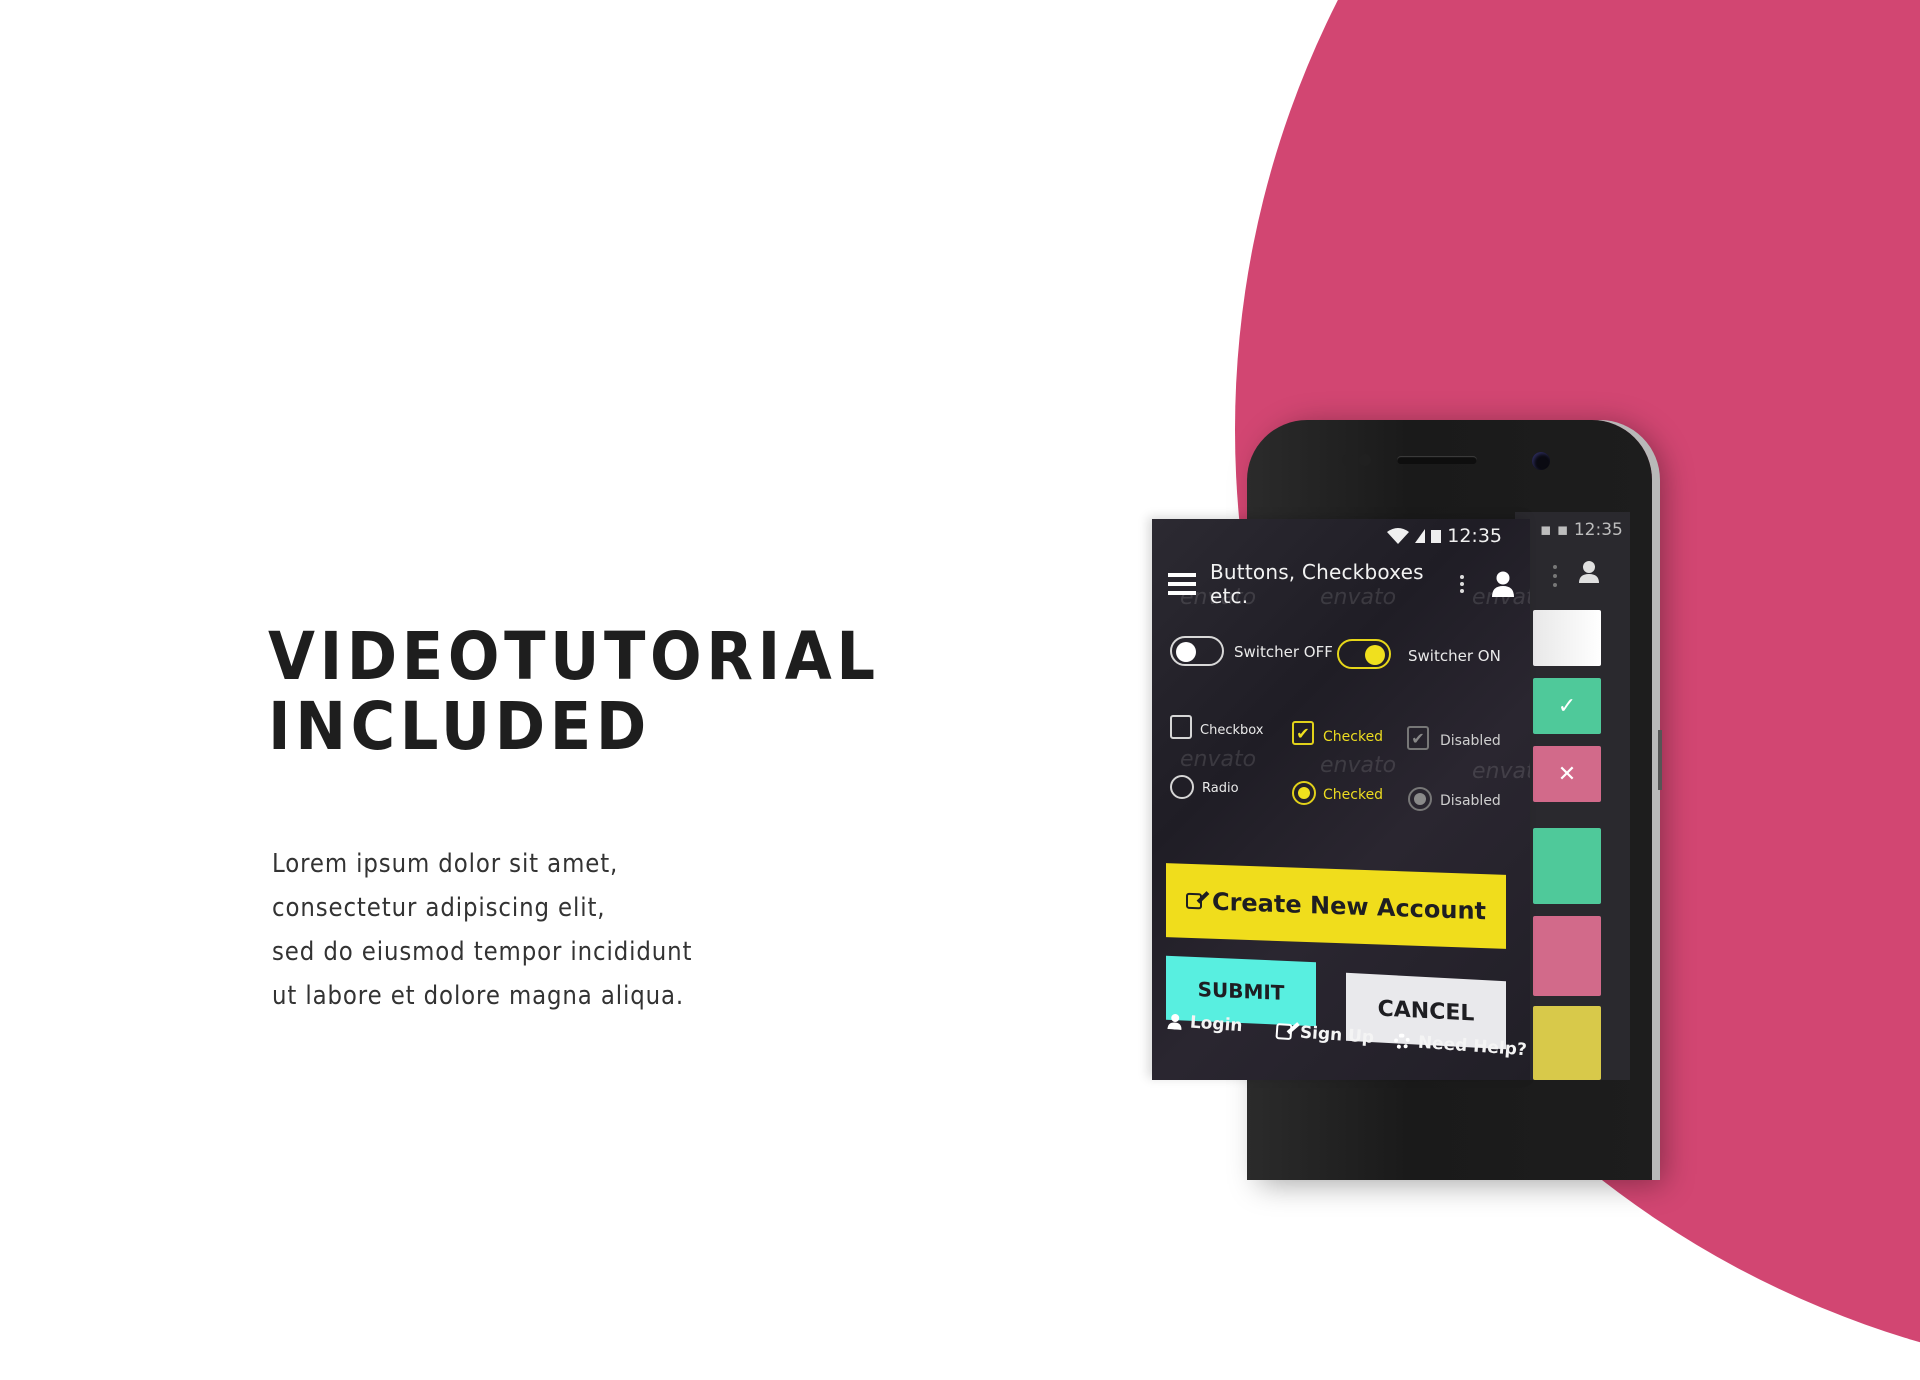 This screenshot has height=1380, width=1920. Describe the element at coordinates (1303, 733) in the screenshot. I see `checkbox-checked: ✔` at that location.